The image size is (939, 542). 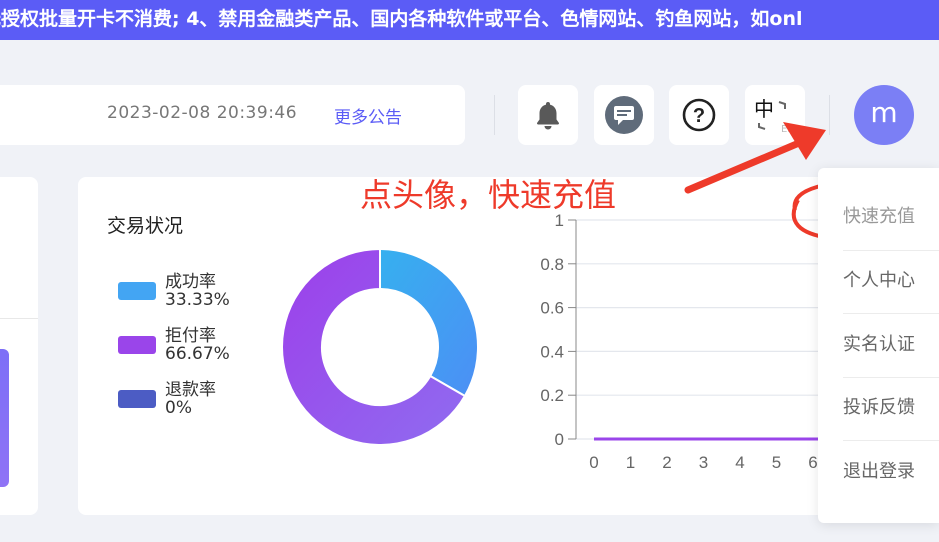 I want to click on x-tick-label: 5, so click(x=776, y=462).